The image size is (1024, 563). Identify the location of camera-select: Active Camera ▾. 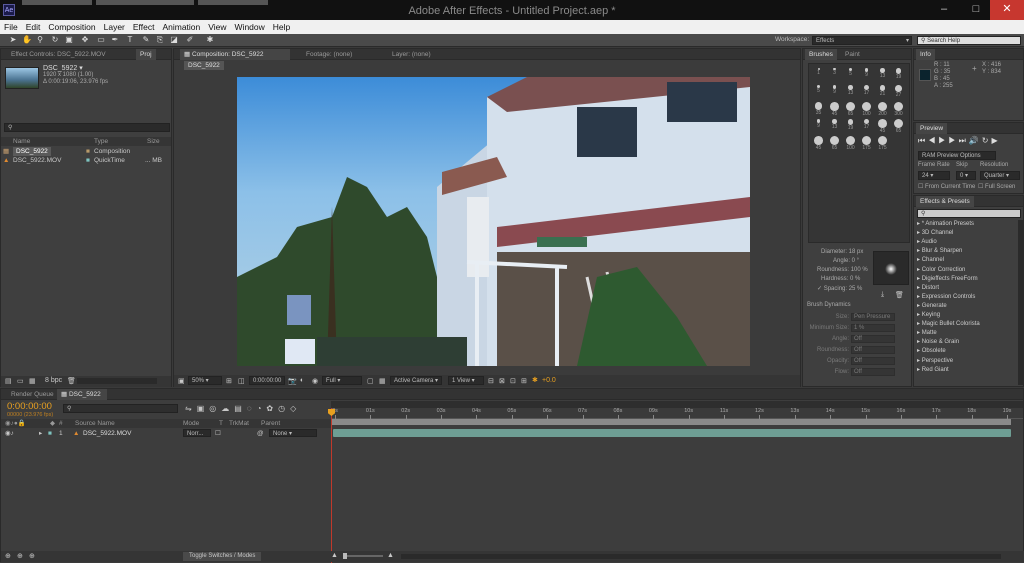
(416, 380).